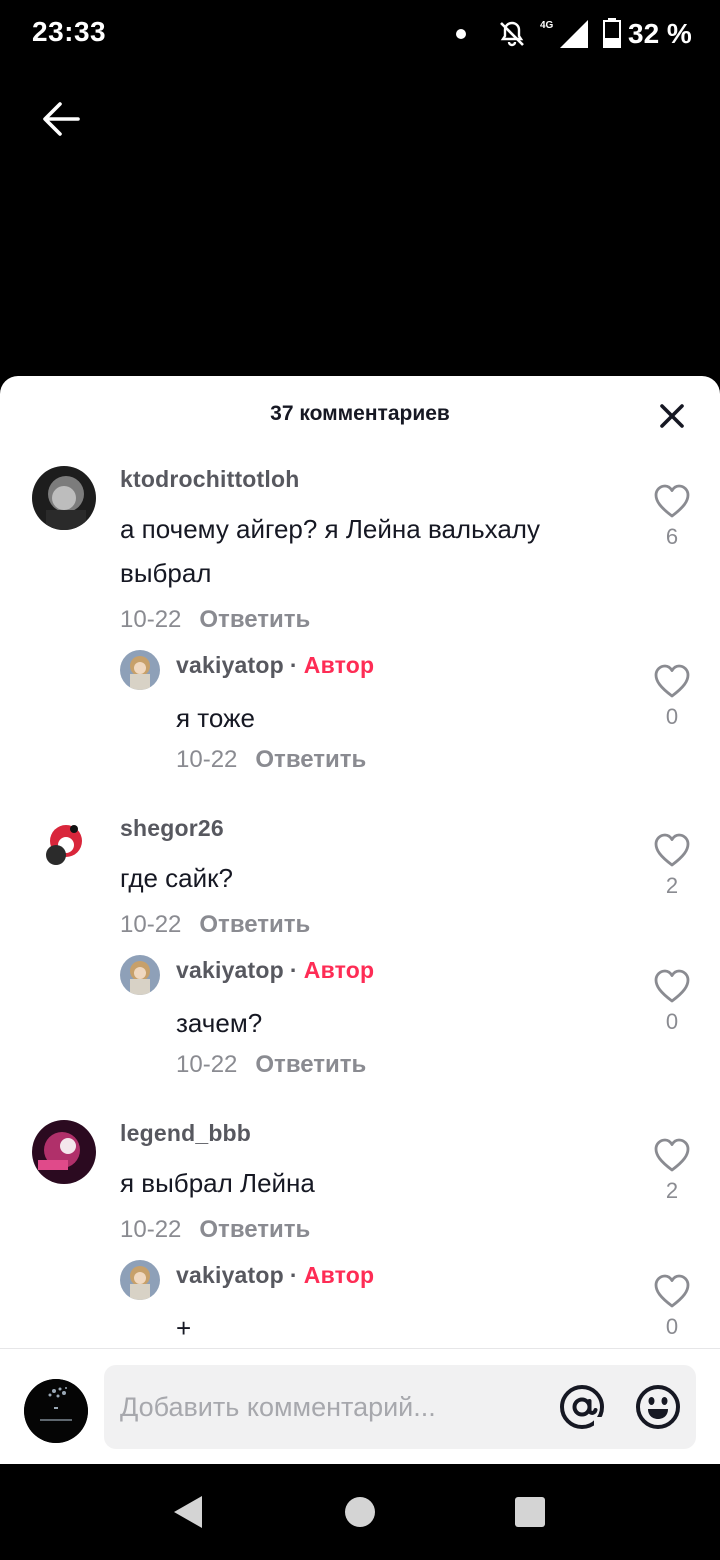 This screenshot has height=1560, width=720. What do you see at coordinates (461, 34) in the screenshot?
I see `dot-icon` at bounding box center [461, 34].